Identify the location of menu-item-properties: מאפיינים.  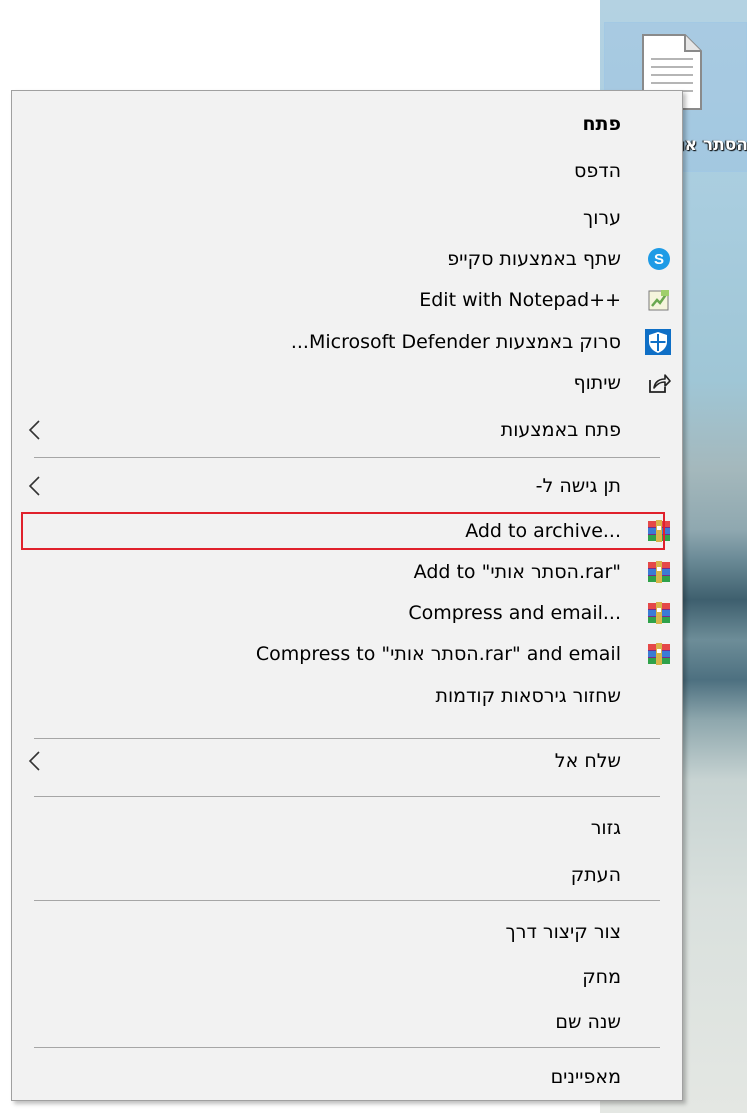
(347, 1077).